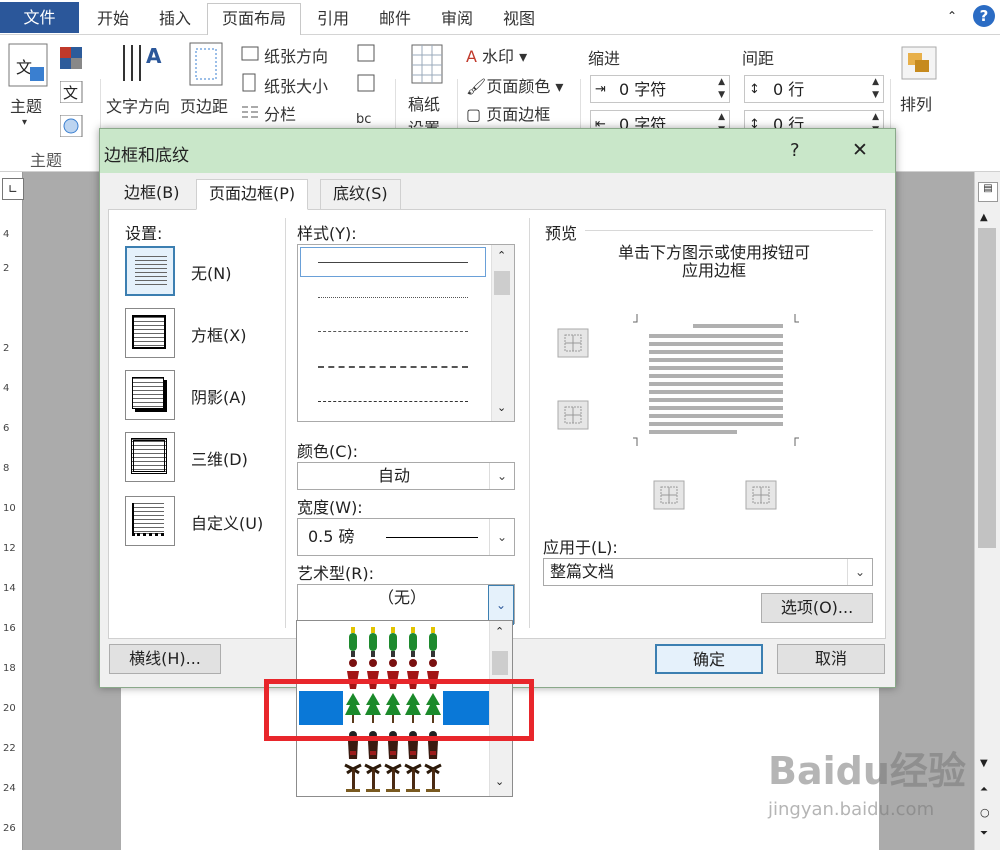 This screenshot has width=1000, height=850. What do you see at coordinates (496, 55) in the screenshot?
I see `watermark-button: A 水印 ▾` at bounding box center [496, 55].